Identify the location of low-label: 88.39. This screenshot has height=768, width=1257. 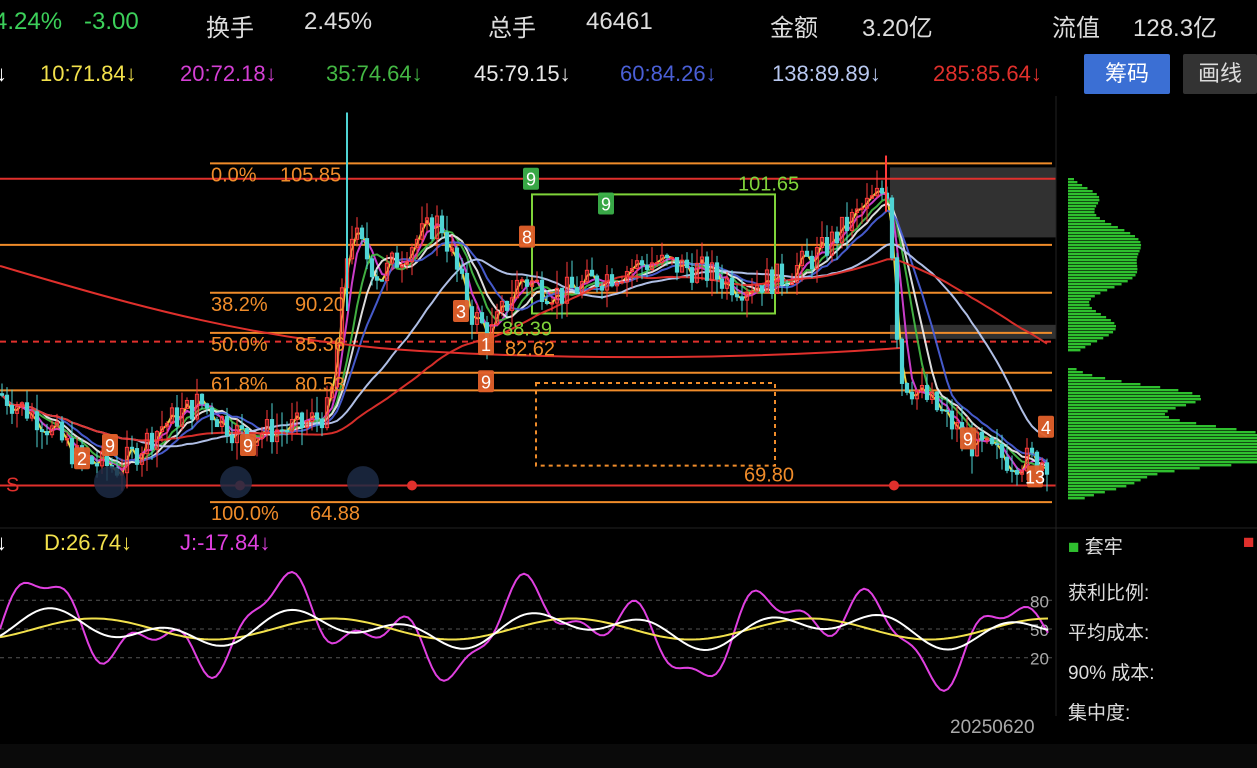
(527, 329).